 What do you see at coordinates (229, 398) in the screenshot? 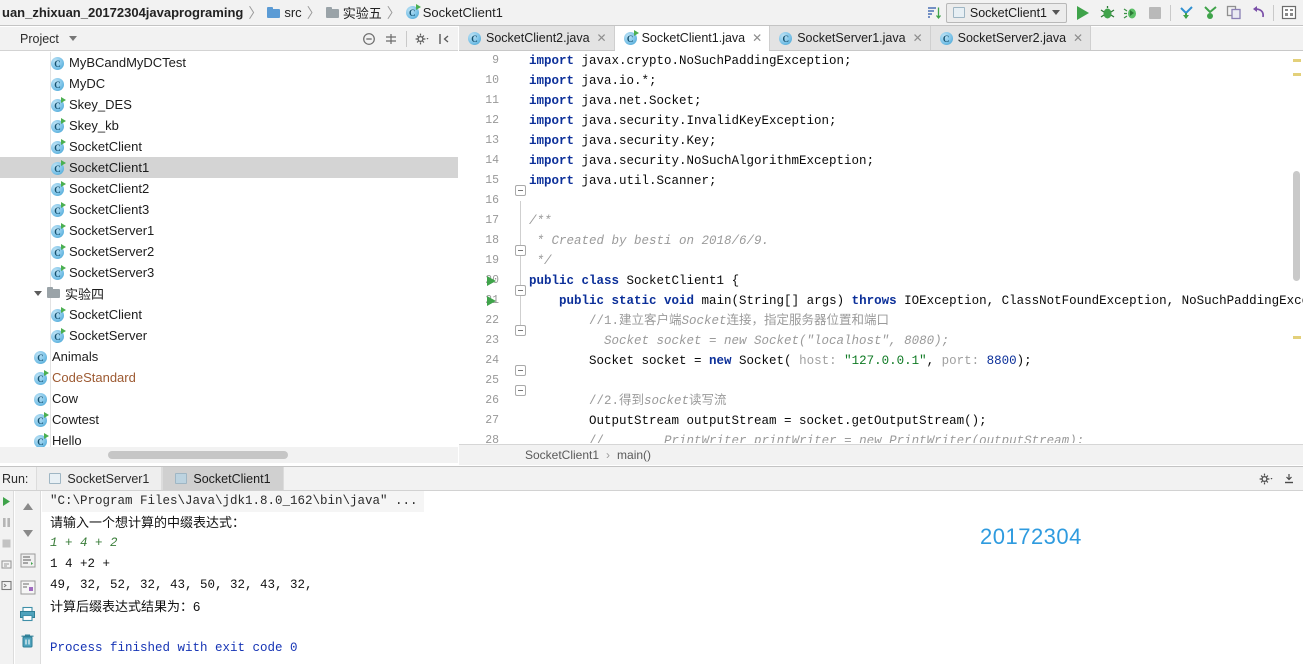
I see `tree-item-cow: C Cow` at bounding box center [229, 398].